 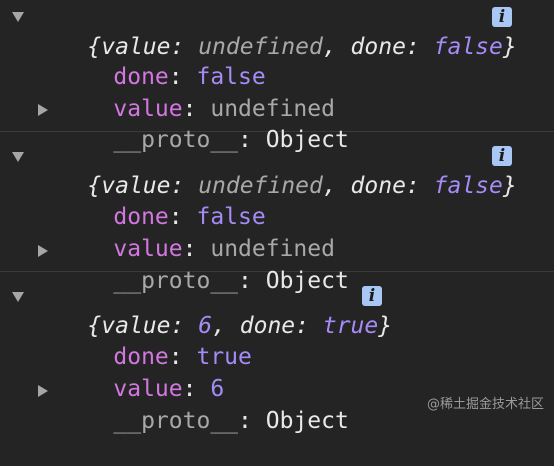 What do you see at coordinates (182, 357) in the screenshot?
I see `property-done: done: true` at bounding box center [182, 357].